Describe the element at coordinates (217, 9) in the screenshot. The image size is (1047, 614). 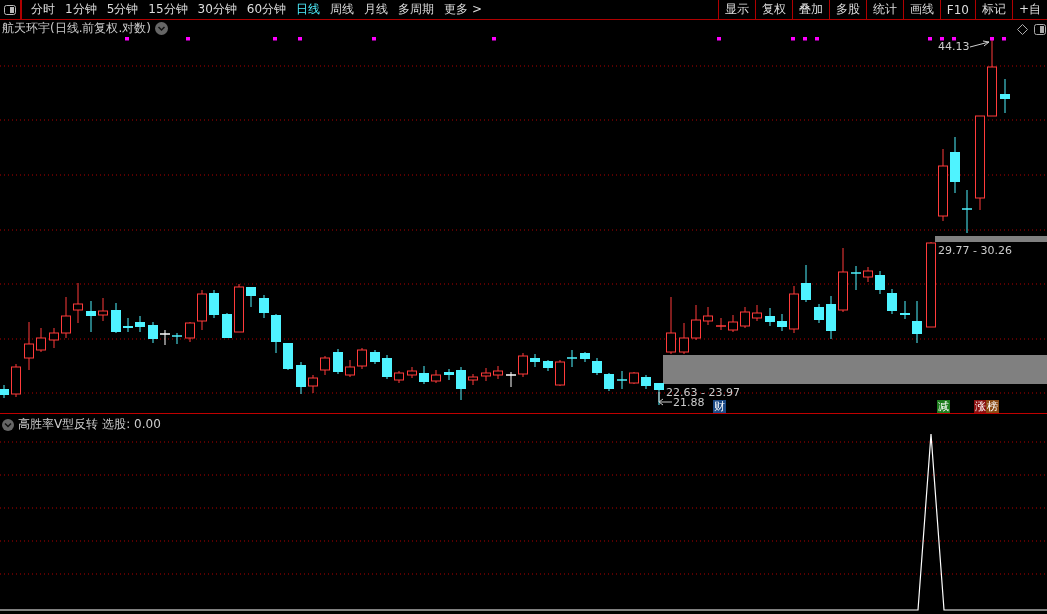
I see `period-tab: 30分钟` at that location.